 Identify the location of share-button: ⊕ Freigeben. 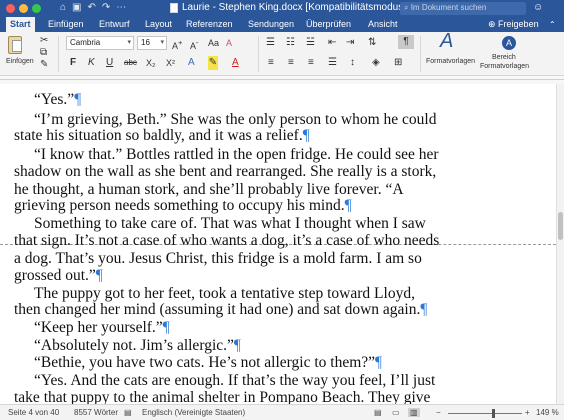
(513, 24).